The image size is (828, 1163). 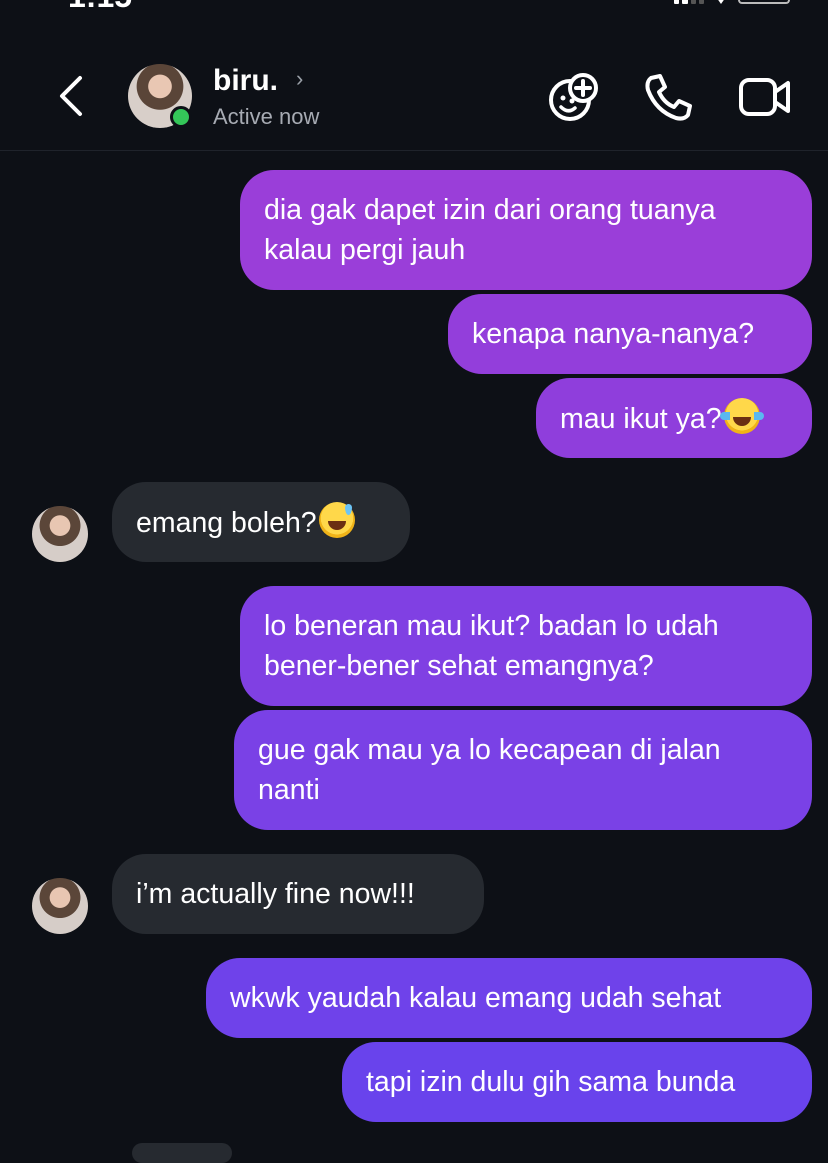 I want to click on message-line: kenapa nanya-nanya?, so click(x=613, y=334).